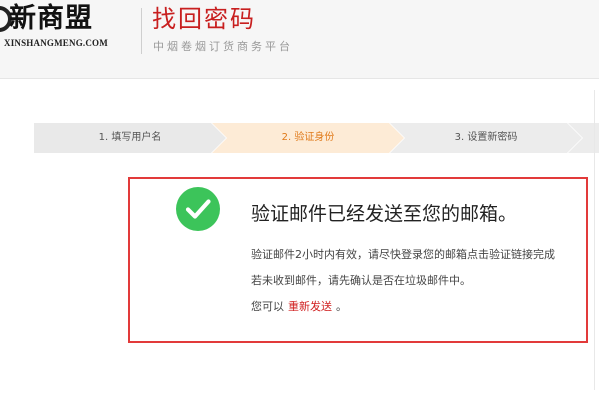 This screenshot has width=599, height=398. I want to click on logo-subtext: XINSHANGMENG.COM, so click(56, 43).